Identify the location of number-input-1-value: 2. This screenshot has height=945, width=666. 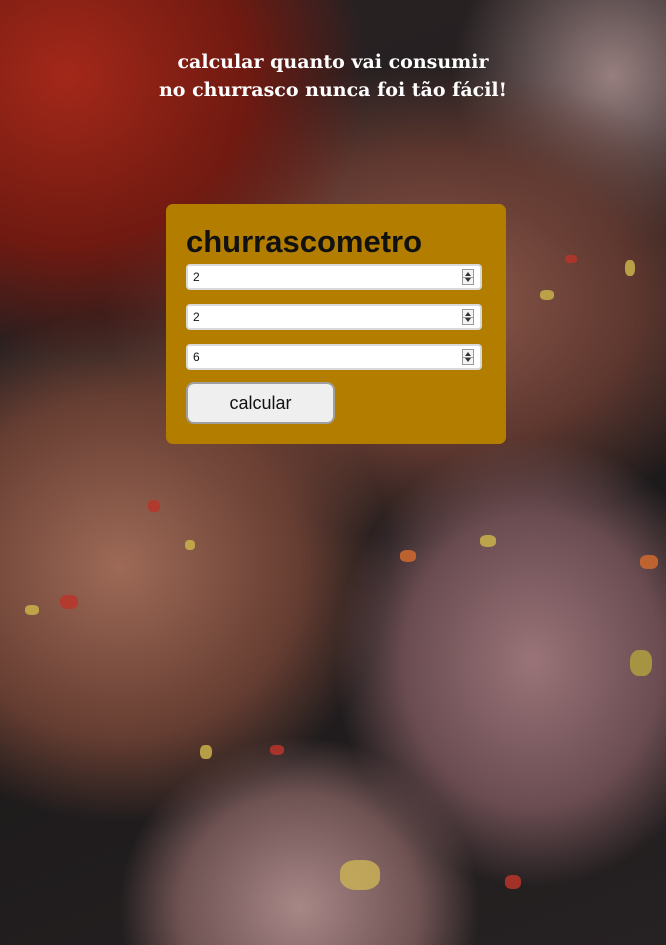
(196, 277).